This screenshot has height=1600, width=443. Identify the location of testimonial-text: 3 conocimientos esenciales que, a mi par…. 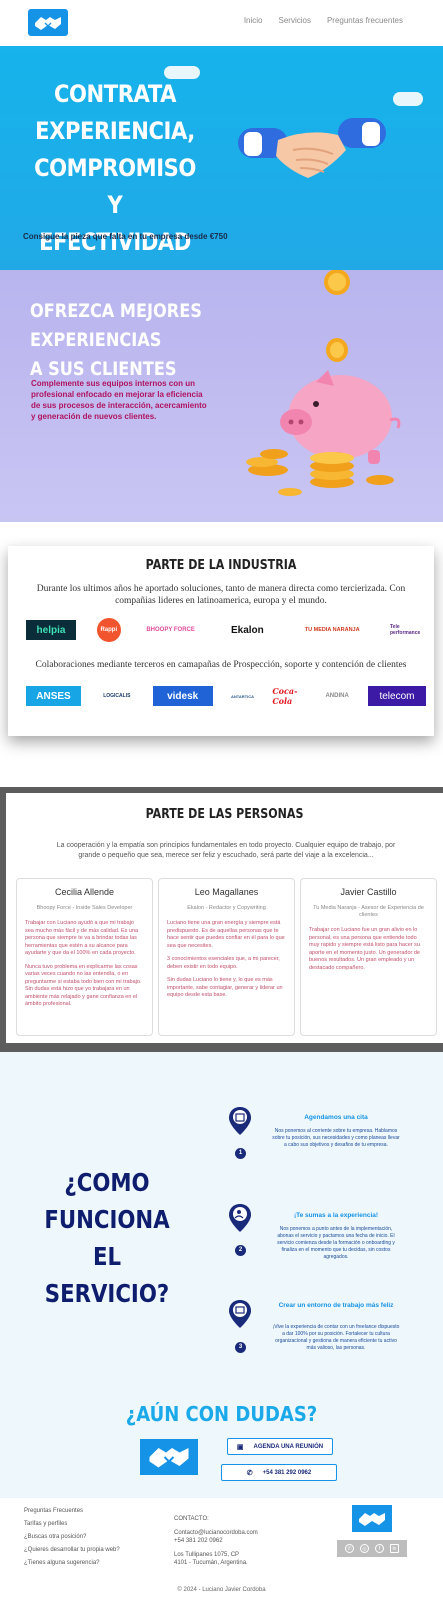
(223, 963).